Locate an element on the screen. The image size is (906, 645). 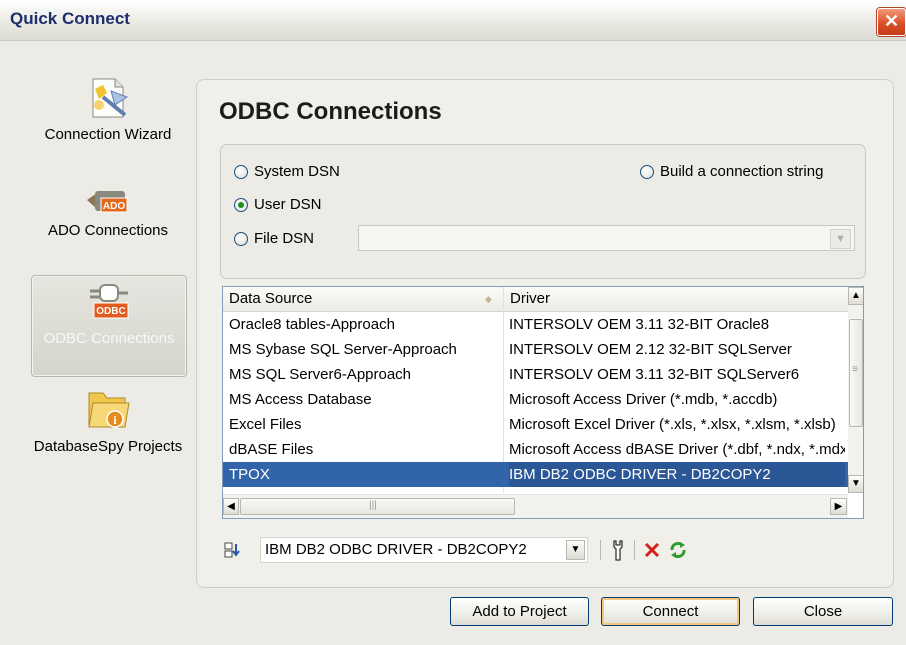
odbc-plug-icon: ODBC is located at coordinates (109, 301).